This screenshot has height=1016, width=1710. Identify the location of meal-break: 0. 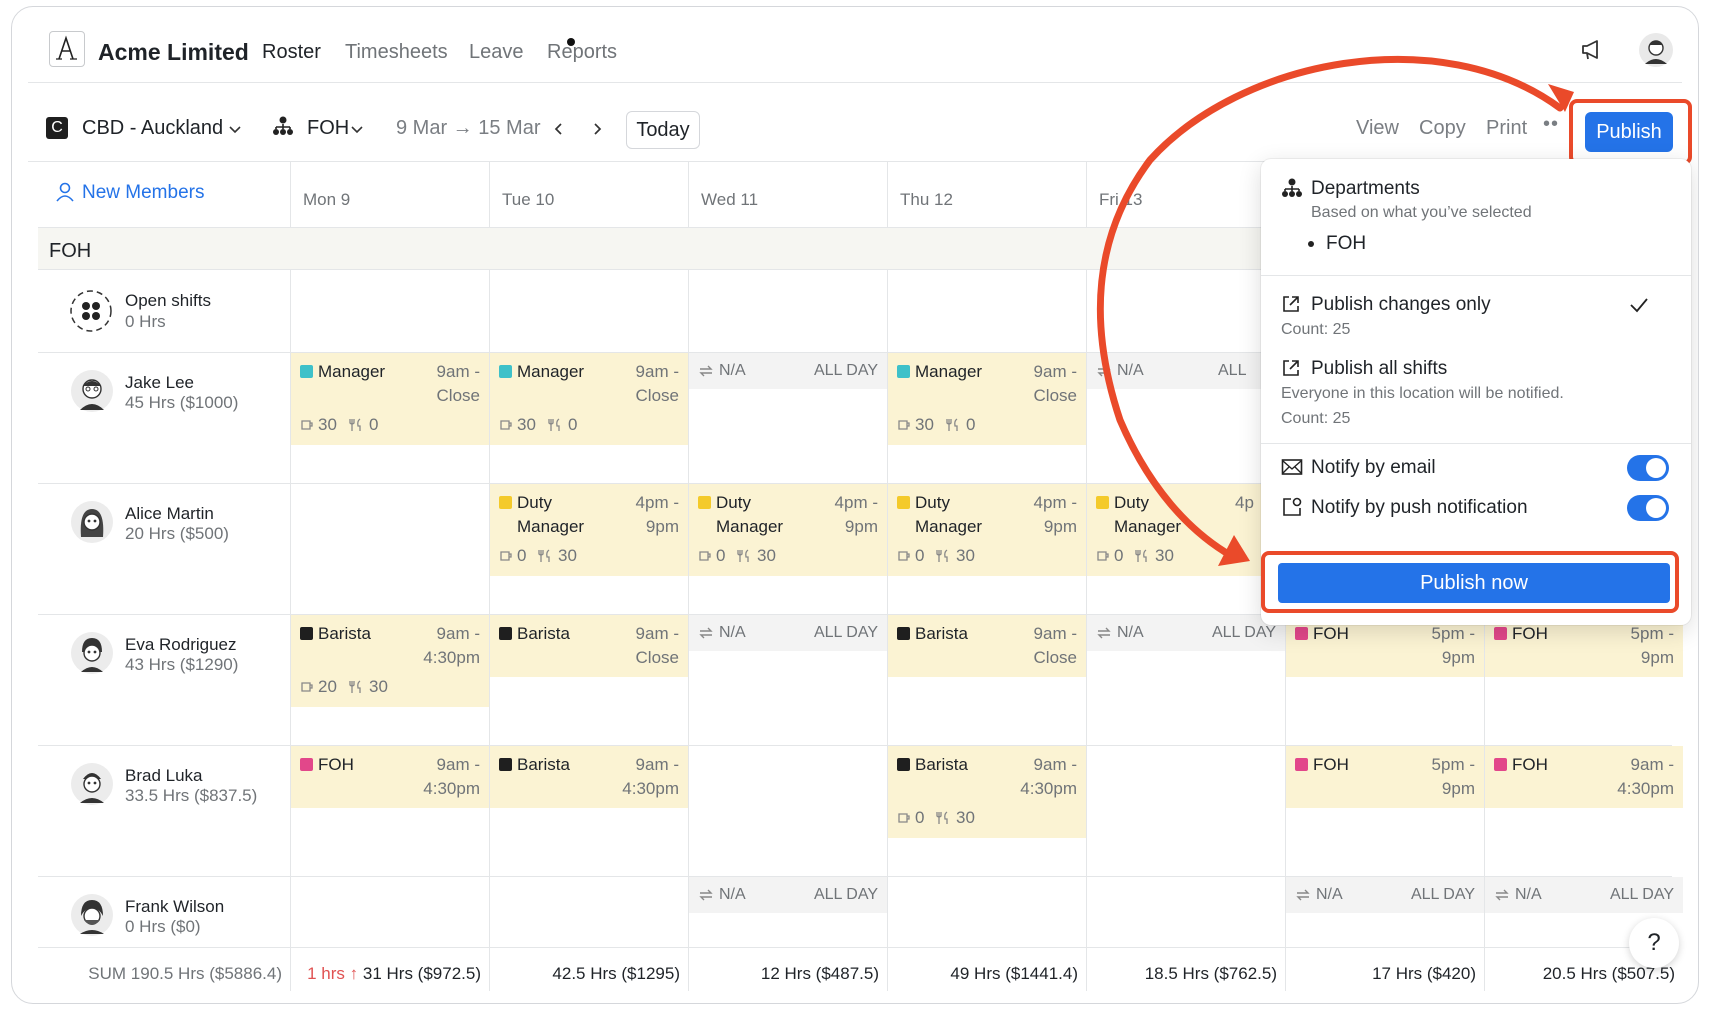
(971, 424).